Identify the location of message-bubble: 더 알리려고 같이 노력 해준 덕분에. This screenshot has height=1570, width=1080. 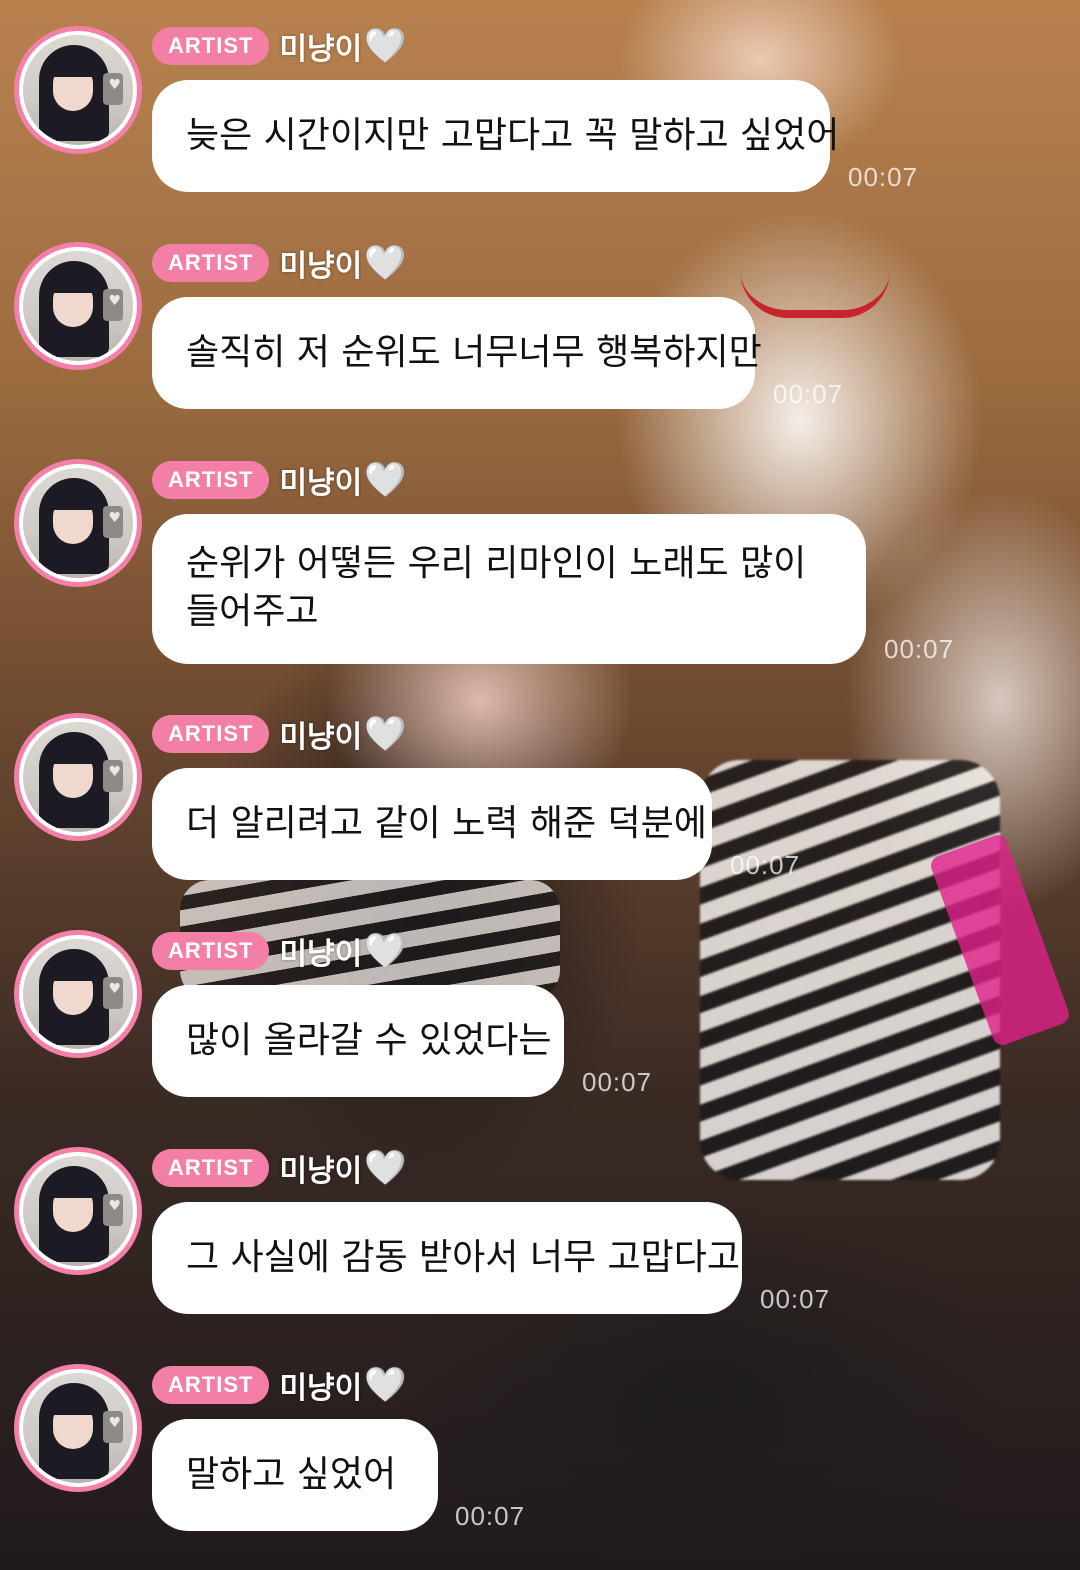
(432, 824).